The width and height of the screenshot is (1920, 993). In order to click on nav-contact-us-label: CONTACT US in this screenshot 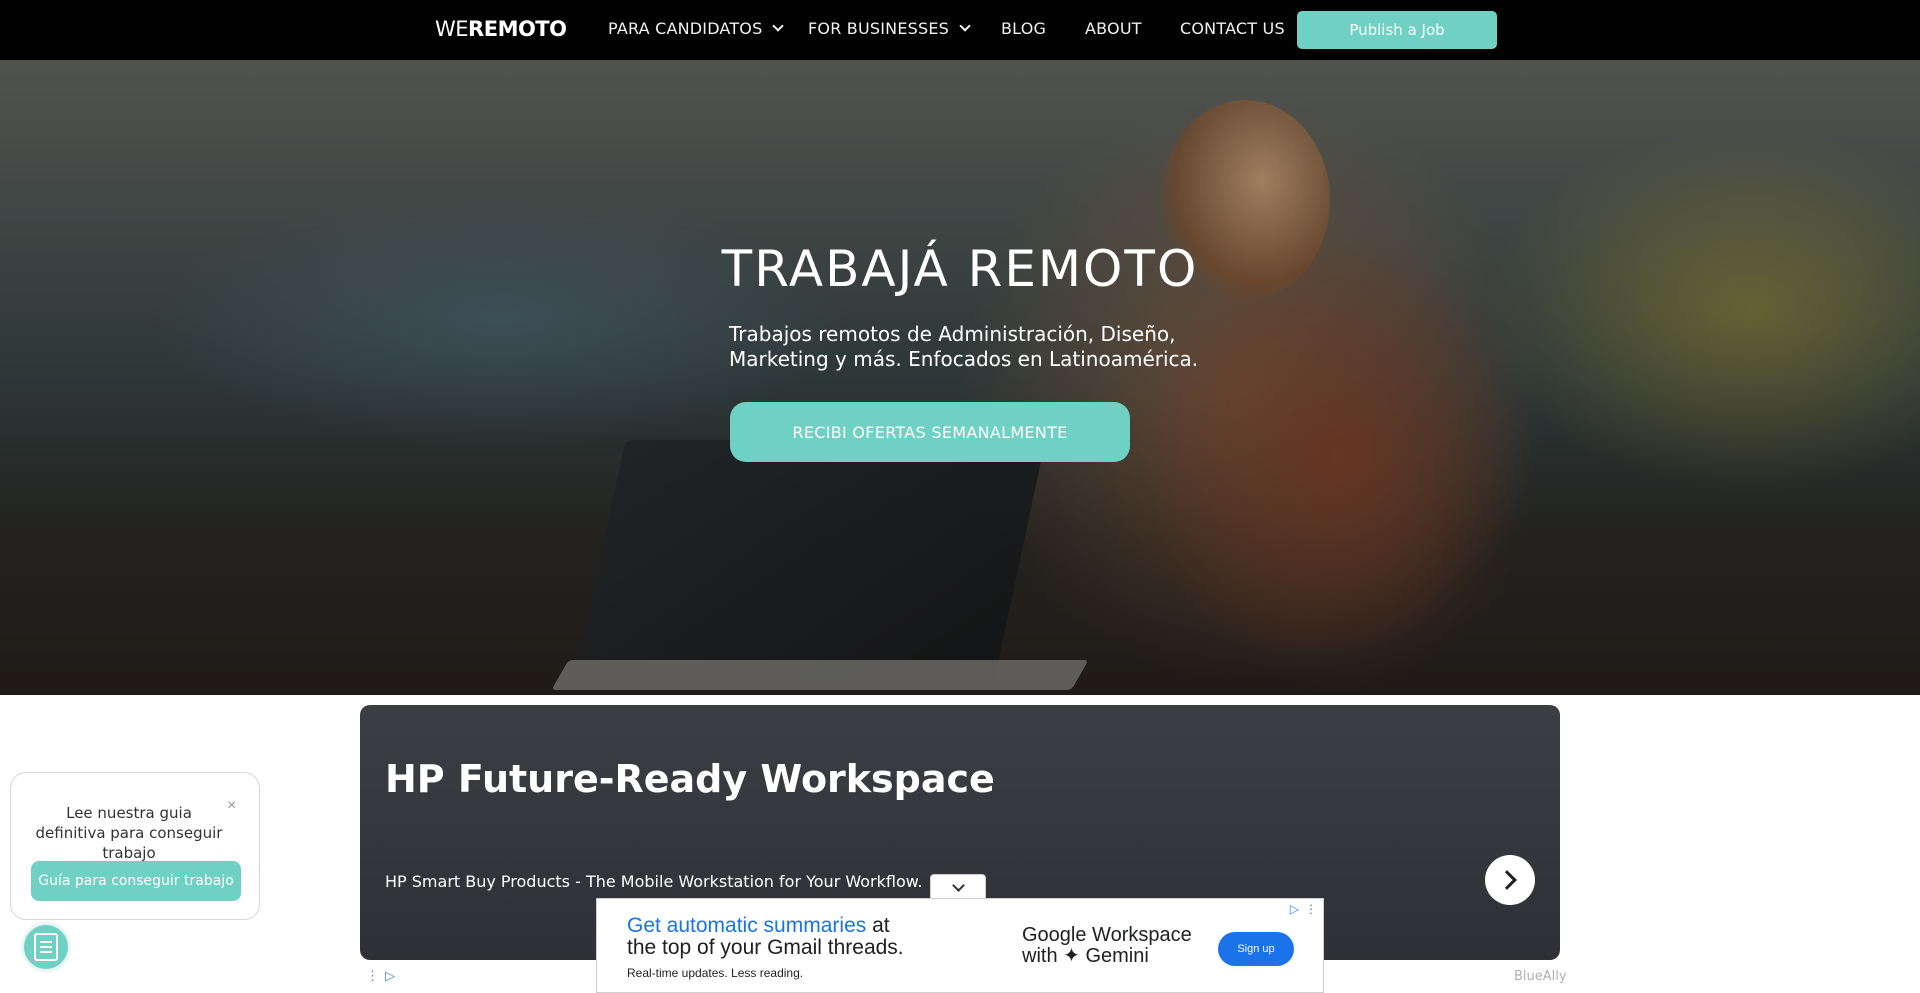, I will do `click(1232, 28)`.